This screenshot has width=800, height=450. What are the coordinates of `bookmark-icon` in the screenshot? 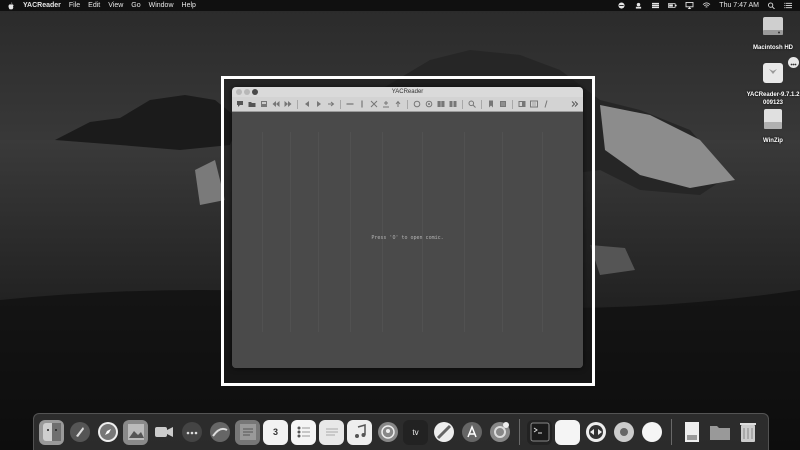 It's located at (491, 104).